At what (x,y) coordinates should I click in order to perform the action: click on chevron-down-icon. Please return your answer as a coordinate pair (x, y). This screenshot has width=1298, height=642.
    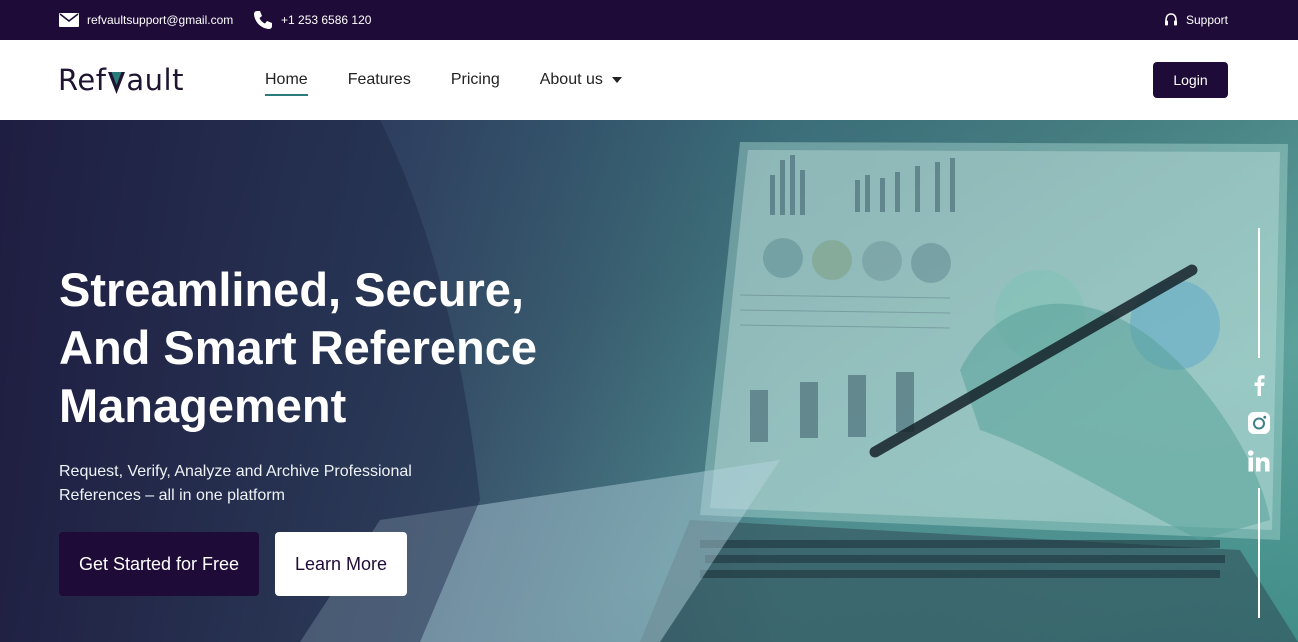
    Looking at the image, I should click on (616, 80).